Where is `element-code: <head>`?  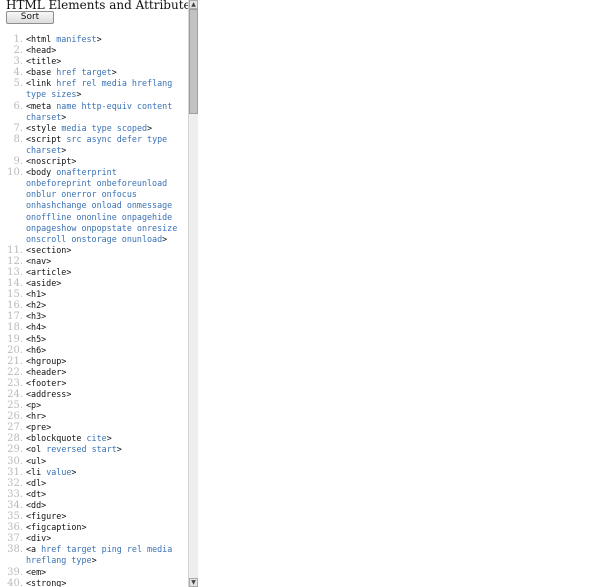 element-code: <head> is located at coordinates (41, 50).